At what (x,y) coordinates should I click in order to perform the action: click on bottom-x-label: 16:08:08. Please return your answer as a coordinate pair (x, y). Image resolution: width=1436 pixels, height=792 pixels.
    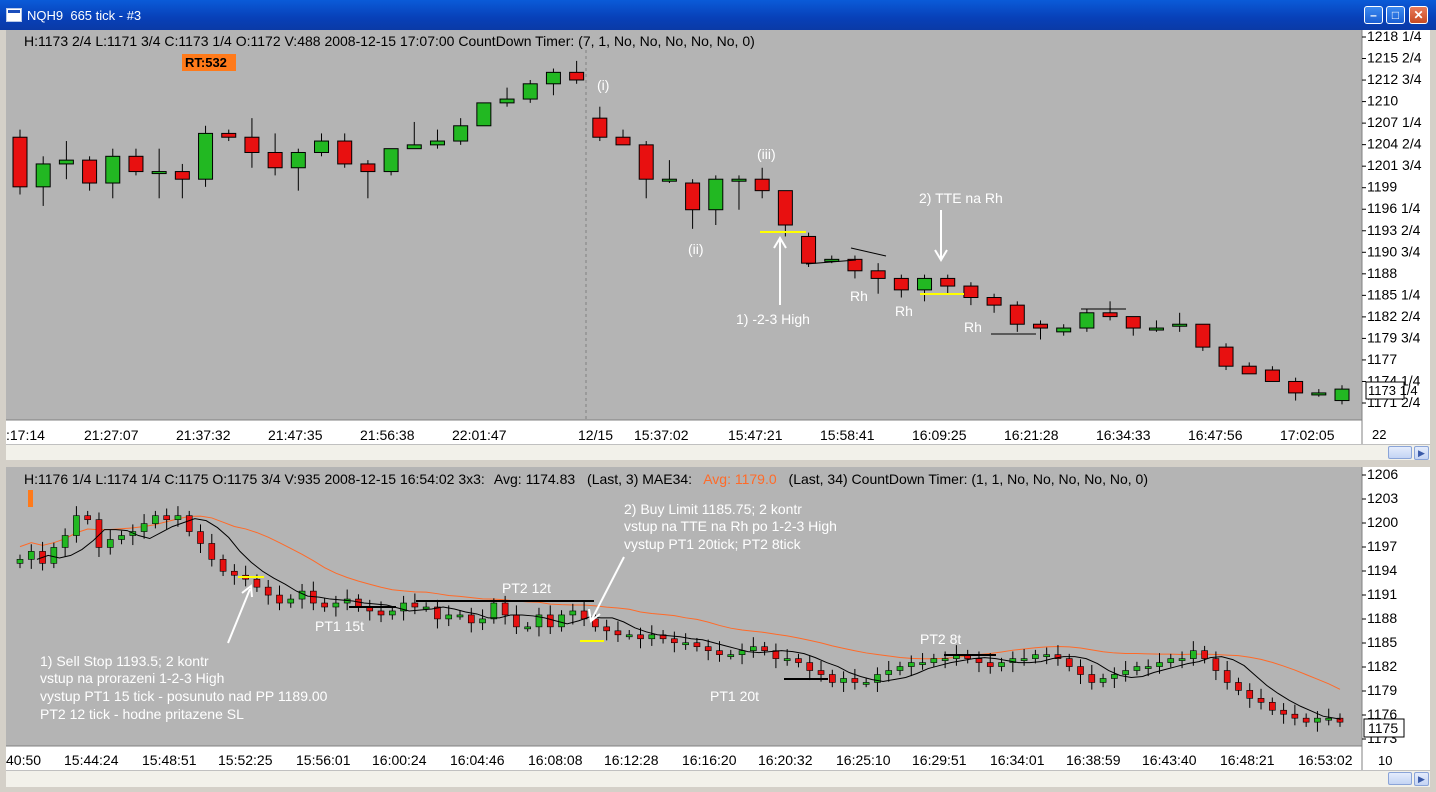
    Looking at the image, I should click on (555, 760).